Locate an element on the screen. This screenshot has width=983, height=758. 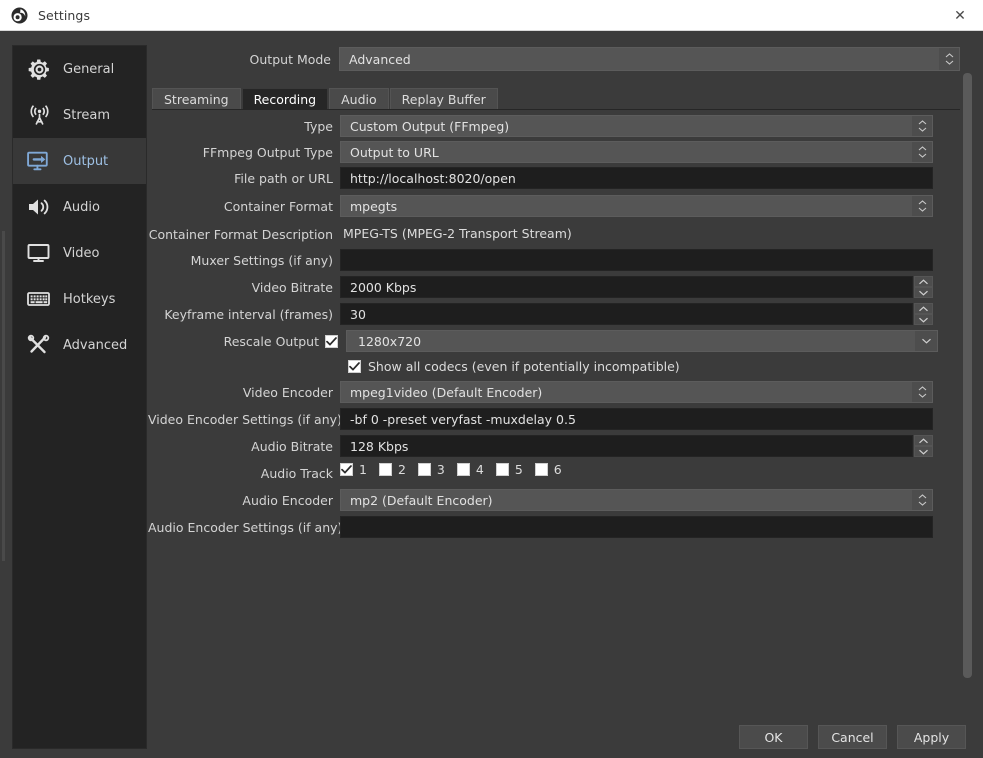
ffmpeg-output-type-label: FFmpeg Output Type is located at coordinates (267, 152).